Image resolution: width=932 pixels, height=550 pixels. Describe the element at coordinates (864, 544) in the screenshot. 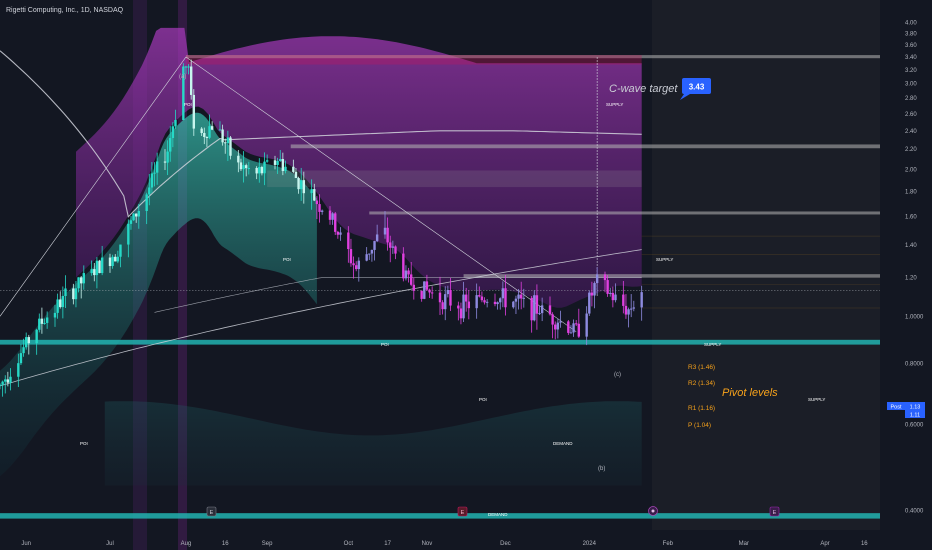

I see `x-tick-label: 16` at that location.